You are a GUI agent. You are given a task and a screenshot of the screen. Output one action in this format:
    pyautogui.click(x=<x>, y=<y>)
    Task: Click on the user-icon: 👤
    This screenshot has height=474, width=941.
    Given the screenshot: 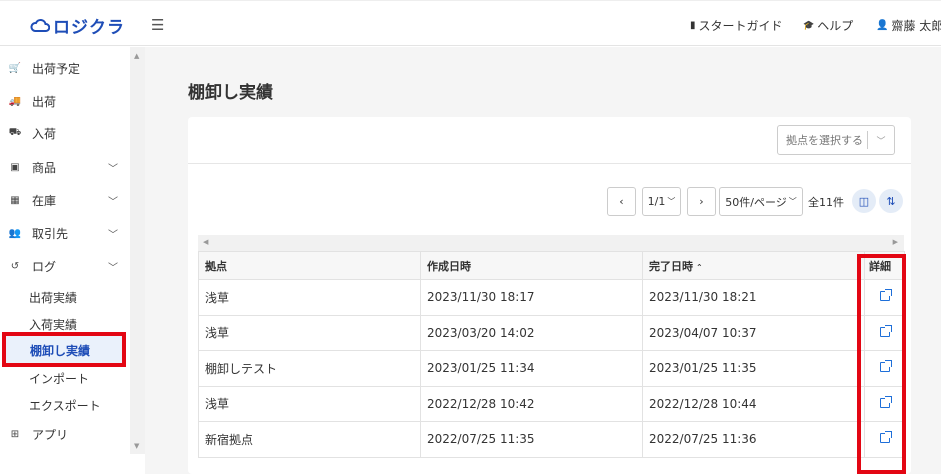 What is the action you would take?
    pyautogui.click(x=882, y=25)
    